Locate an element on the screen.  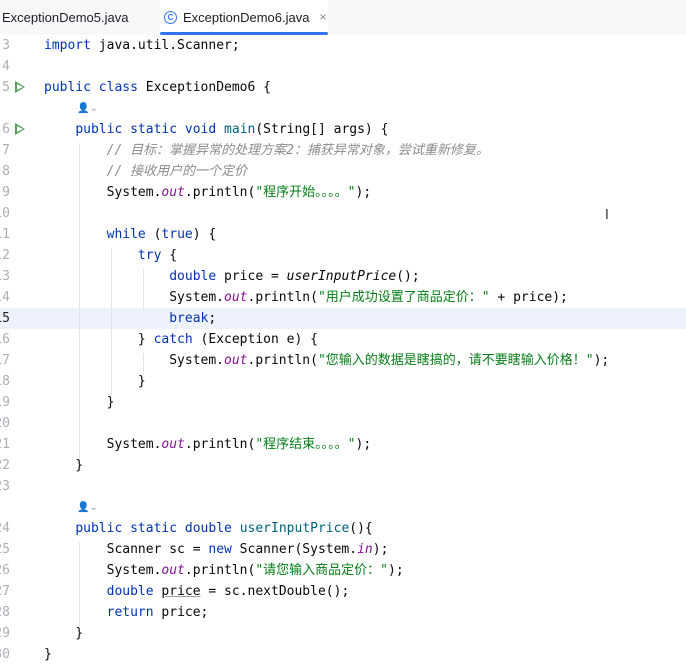
code-line: 7 // 目标：掌握异常的处理方案2：捕获异常对象，尝试重新修复。 is located at coordinates (343, 150).